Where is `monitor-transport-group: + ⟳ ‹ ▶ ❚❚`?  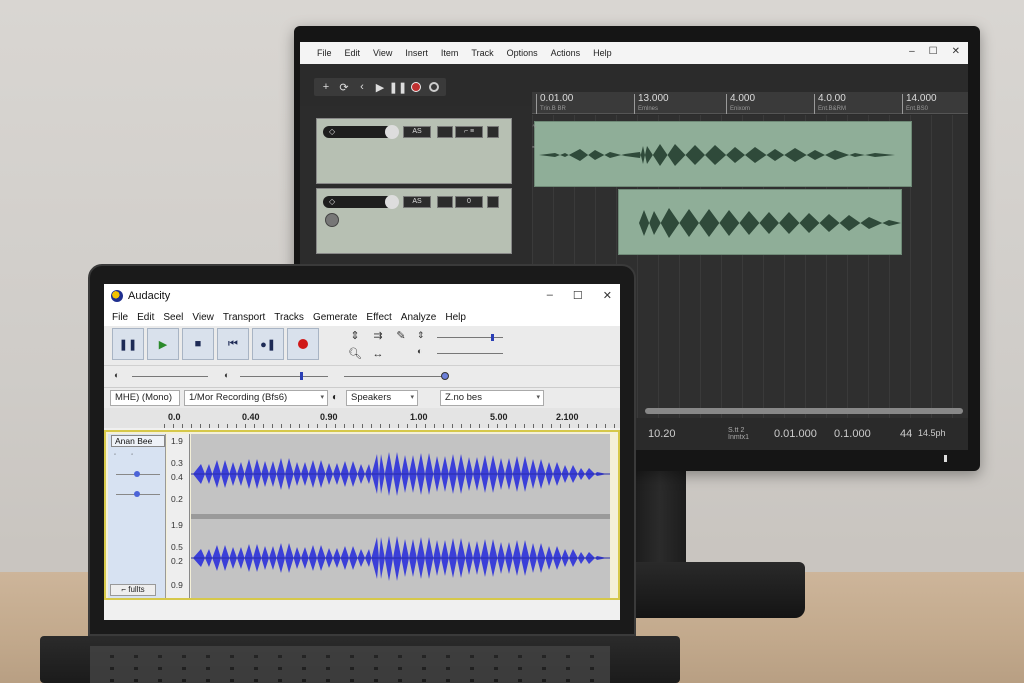 monitor-transport-group: + ⟳ ‹ ▶ ❚❚ is located at coordinates (380, 87).